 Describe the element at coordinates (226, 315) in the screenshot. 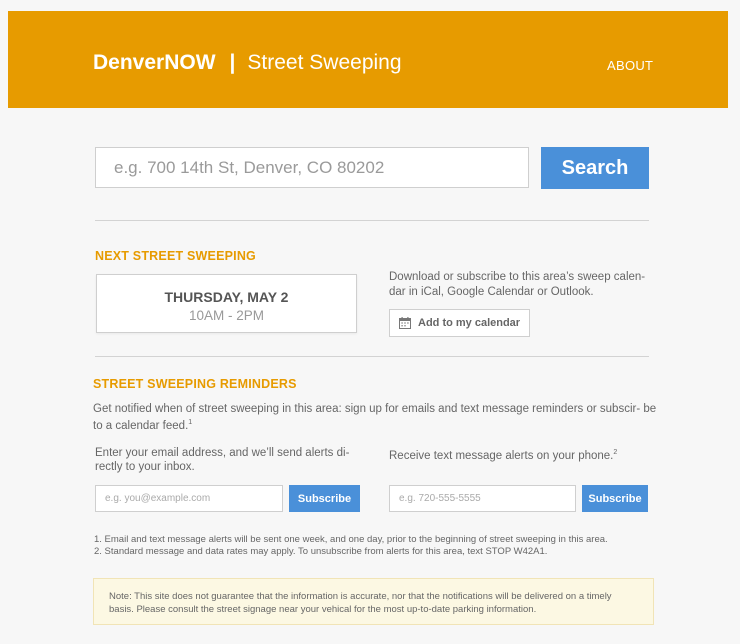

I see `sweeping-time: 10AM - 2PM` at that location.